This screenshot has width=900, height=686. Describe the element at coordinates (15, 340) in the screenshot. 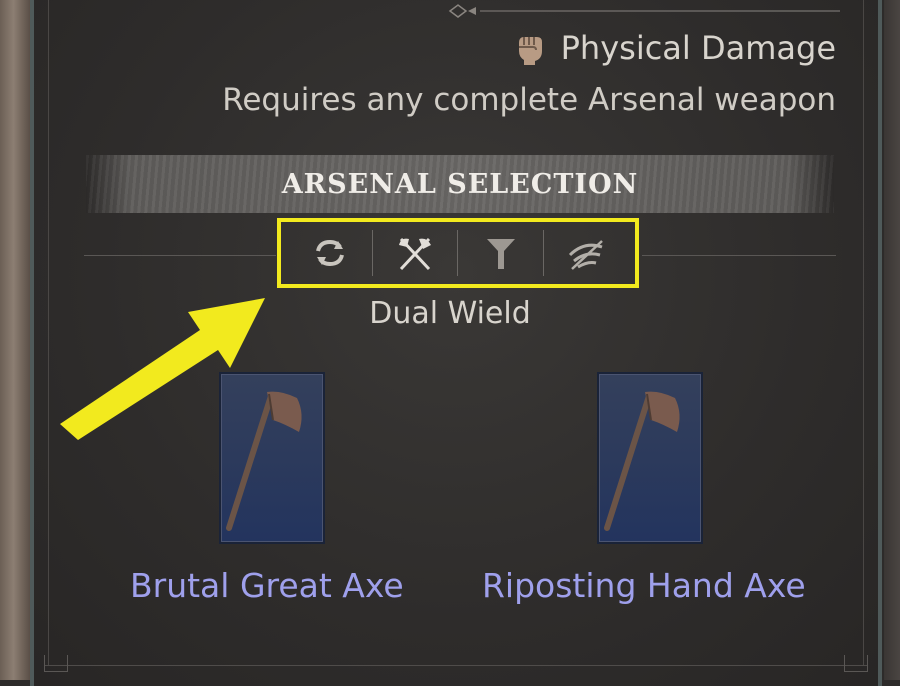

I see `stone-background-left` at that location.